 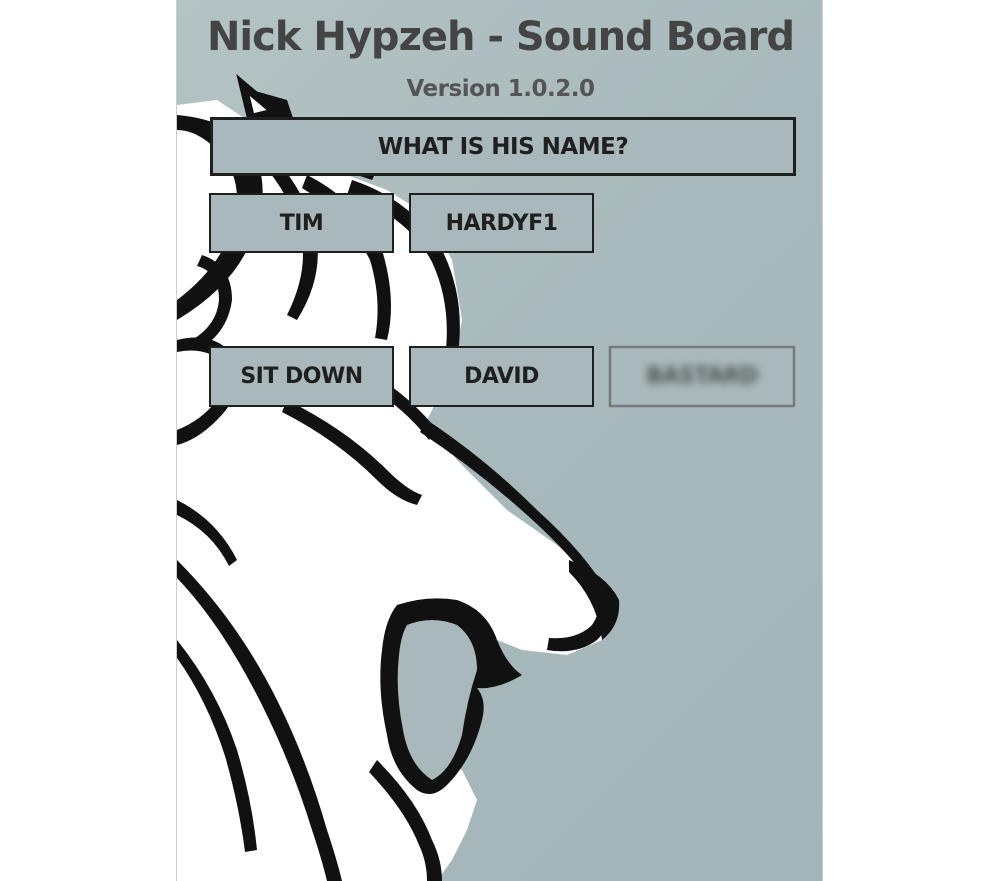 I want to click on app-title: Nick Hypzeh - Sound Board, so click(x=500, y=37).